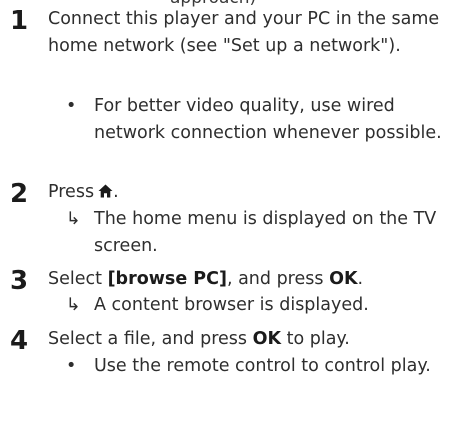 The width and height of the screenshot is (464, 429). I want to click on step-3-text-lead: Select, so click(78, 279).